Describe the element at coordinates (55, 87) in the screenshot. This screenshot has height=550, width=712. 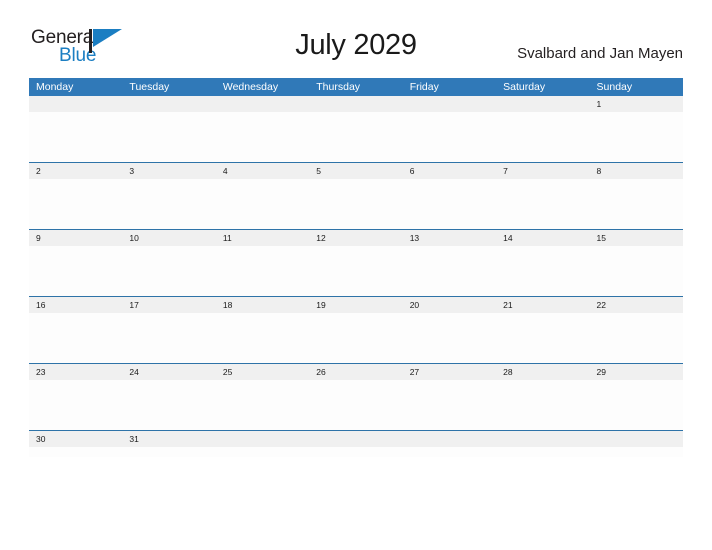
I see `dow-monday: Monday` at that location.